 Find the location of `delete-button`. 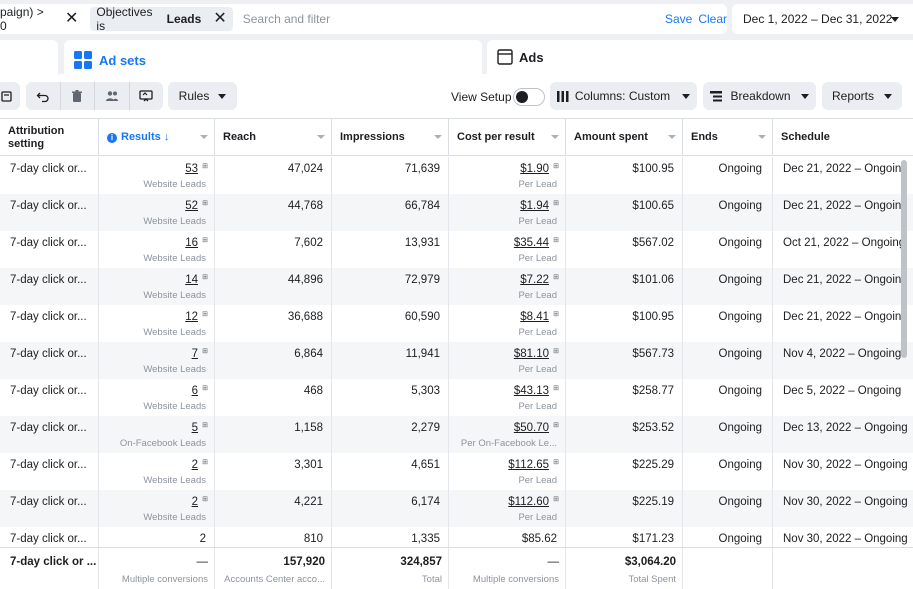

delete-button is located at coordinates (78, 96).